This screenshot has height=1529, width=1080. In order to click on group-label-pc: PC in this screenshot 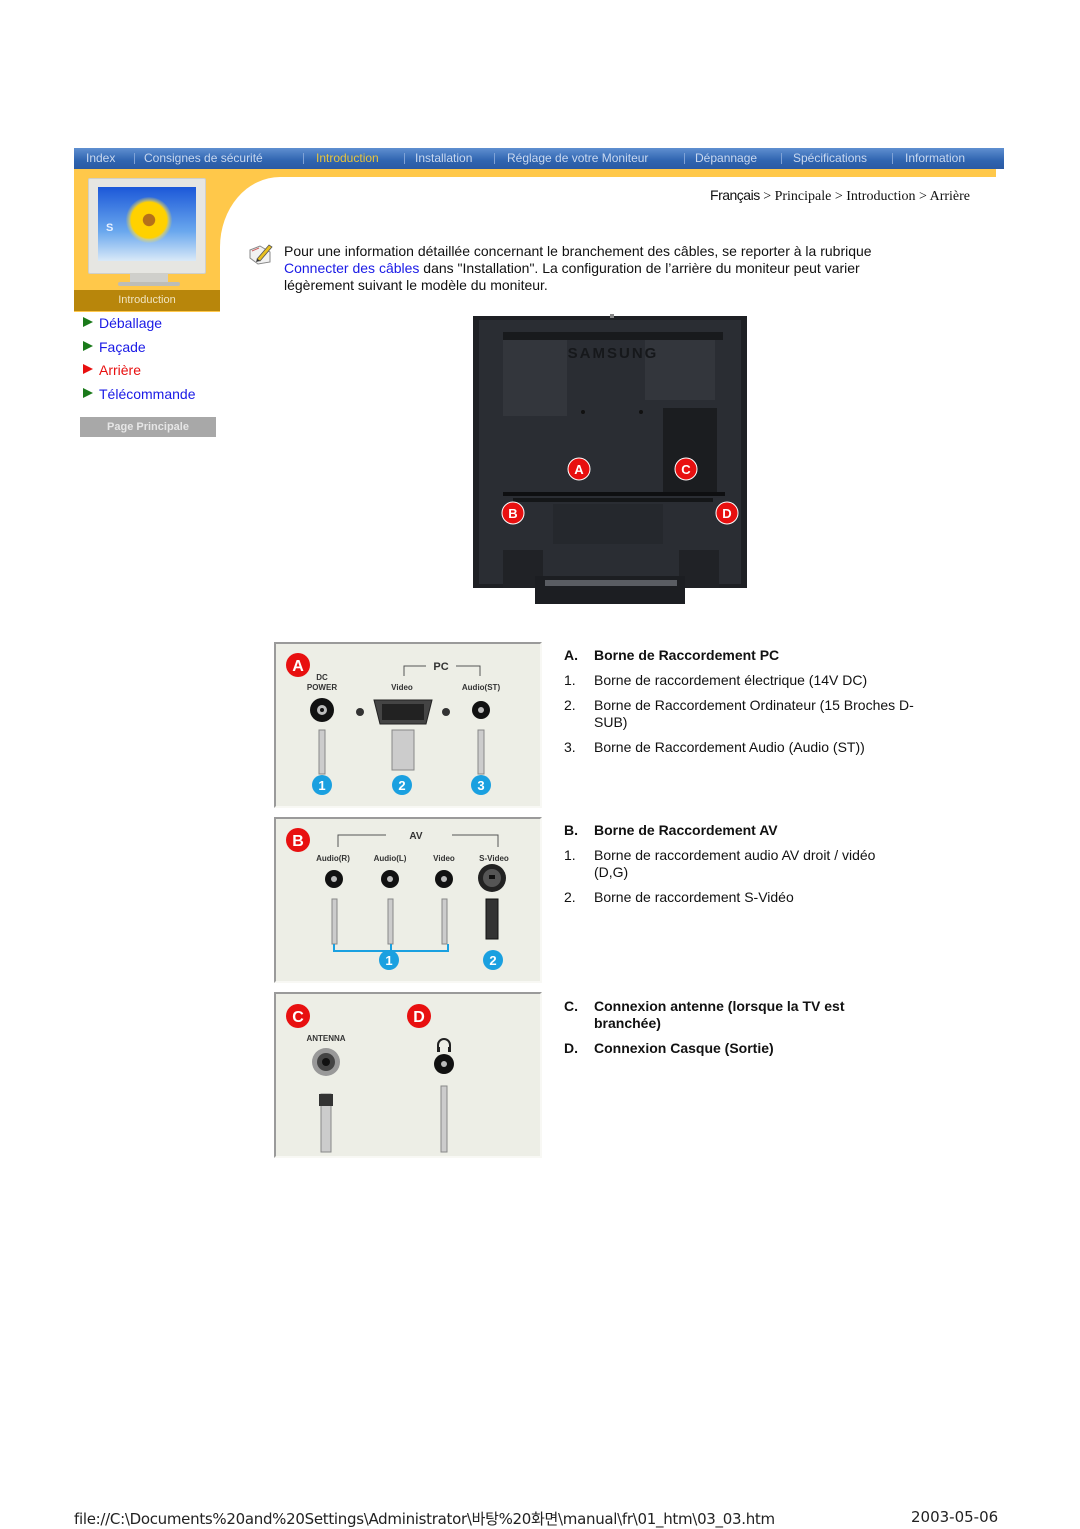, I will do `click(440, 667)`.